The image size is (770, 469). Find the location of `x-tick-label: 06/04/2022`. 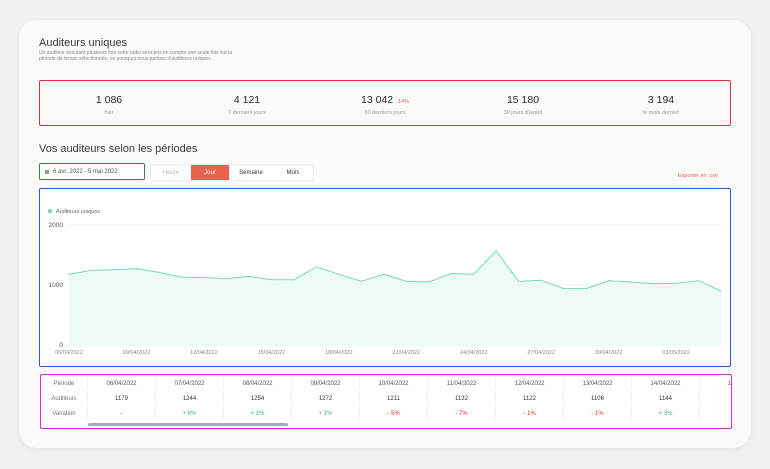

x-tick-label: 06/04/2022 is located at coordinates (69, 353).